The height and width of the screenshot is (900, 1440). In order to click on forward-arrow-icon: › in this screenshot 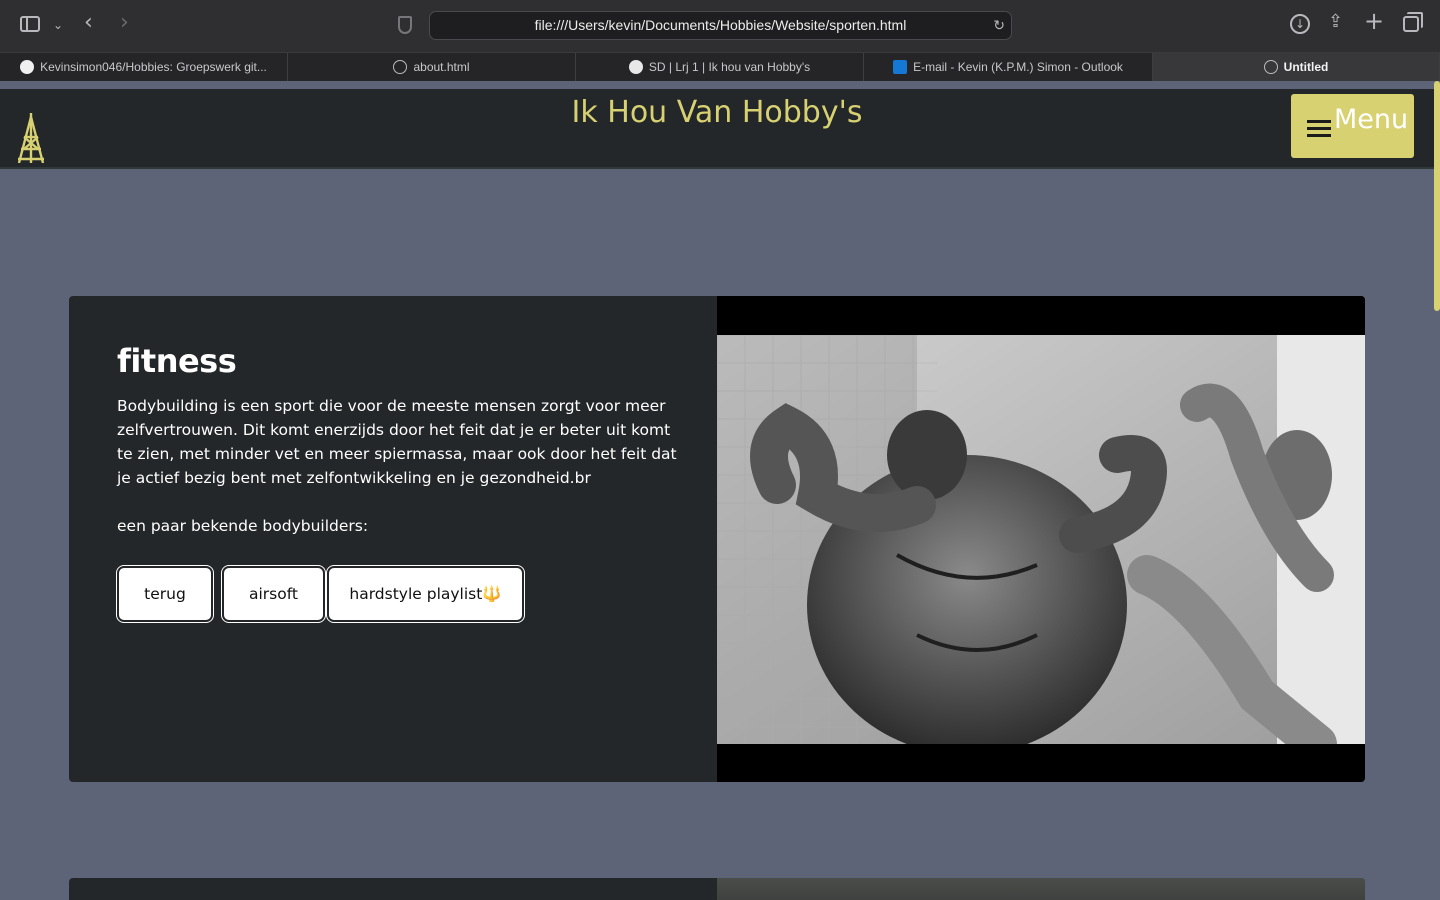, I will do `click(124, 23)`.